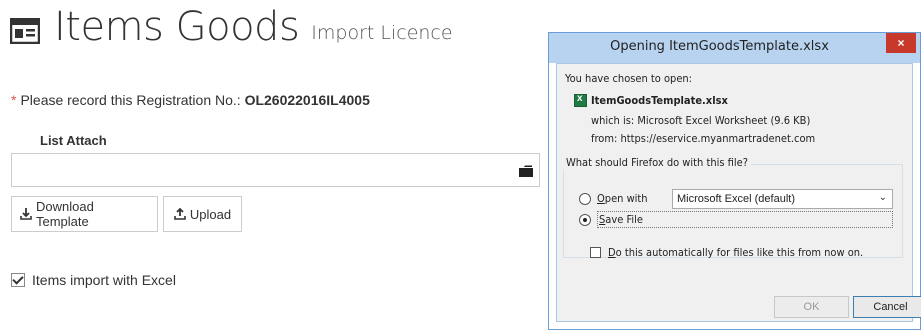 The width and height of the screenshot is (921, 330). I want to click on folder-icon, so click(526, 170).